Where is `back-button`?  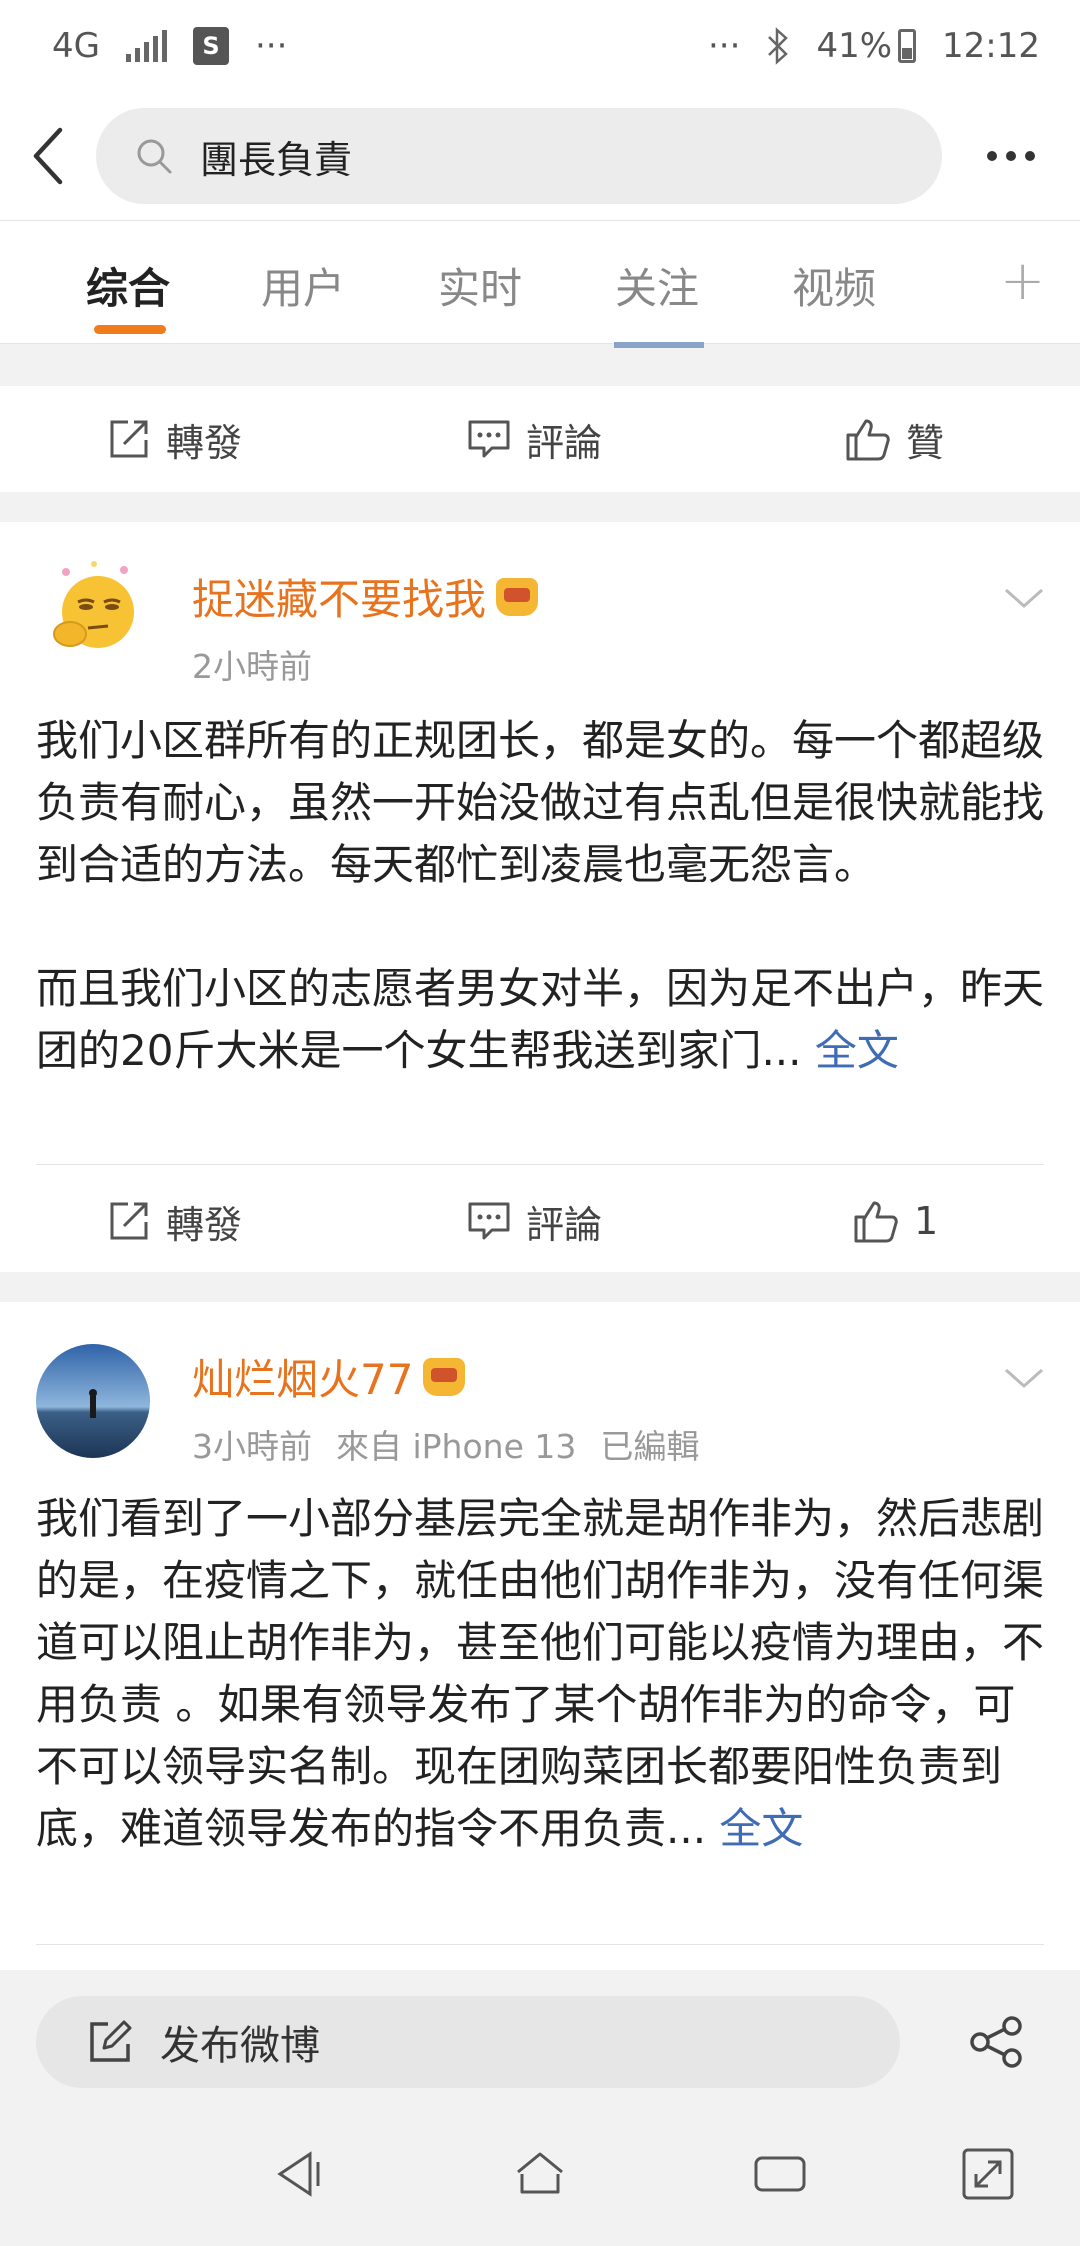 back-button is located at coordinates (48, 156).